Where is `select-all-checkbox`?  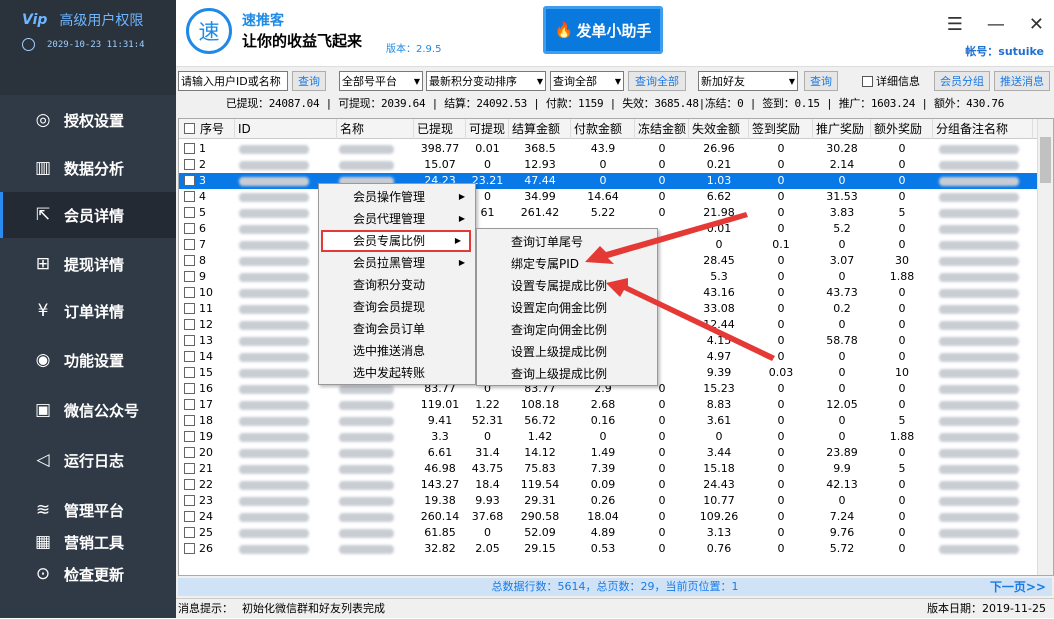
select-all-checkbox is located at coordinates (189, 128).